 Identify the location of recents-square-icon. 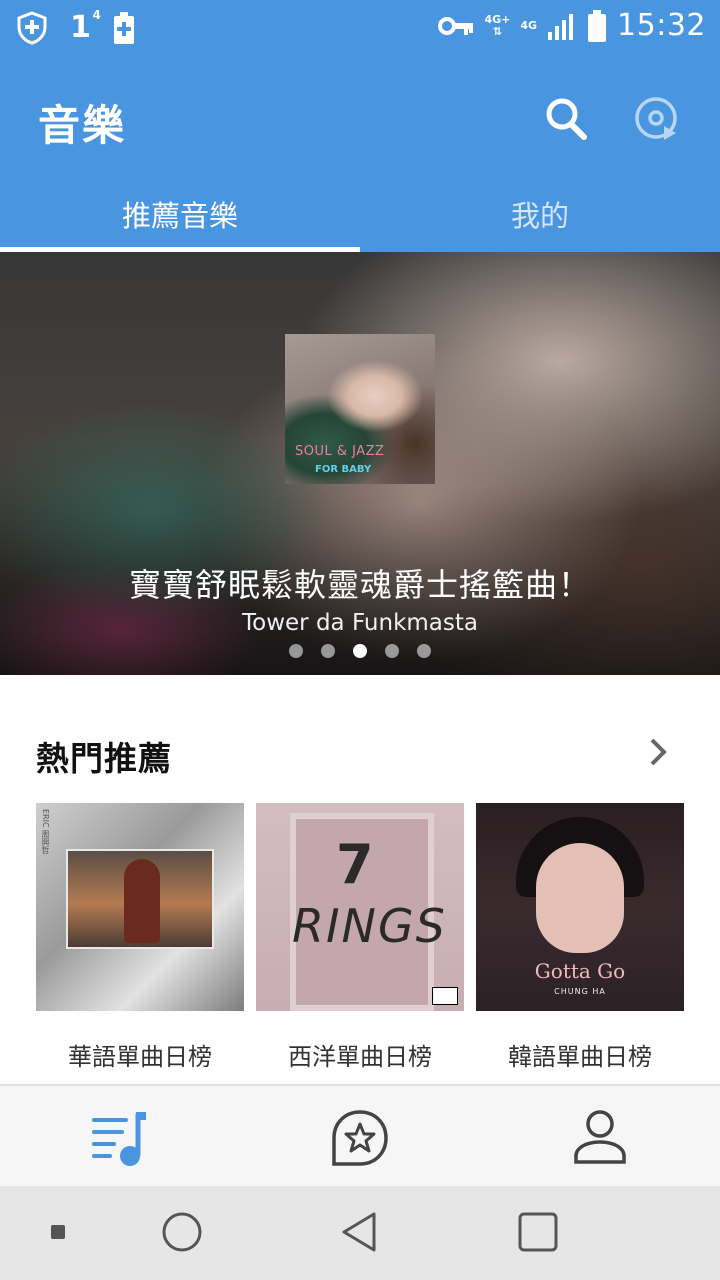
(538, 1232).